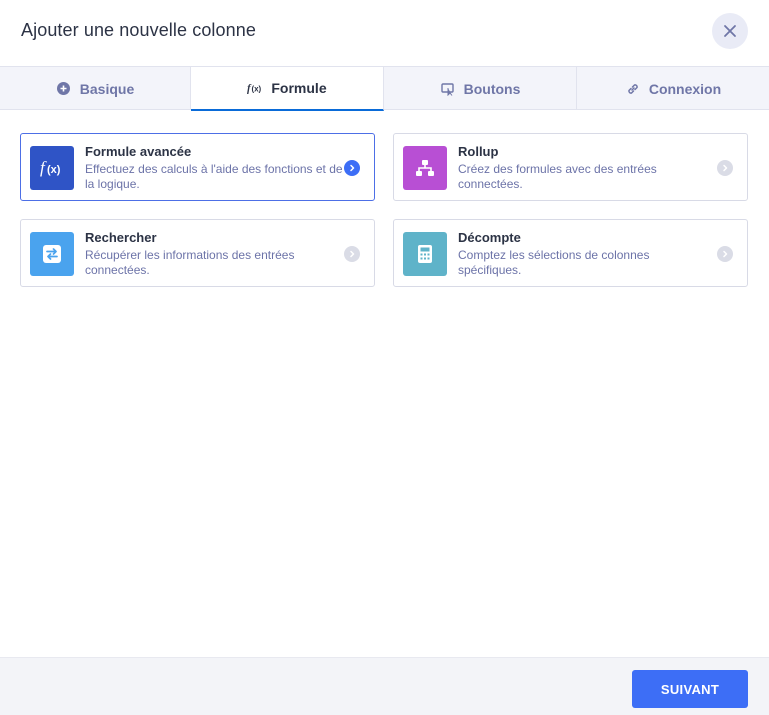 The height and width of the screenshot is (715, 769). What do you see at coordinates (384, 686) in the screenshot?
I see `dialog-footer: SUIVANT` at bounding box center [384, 686].